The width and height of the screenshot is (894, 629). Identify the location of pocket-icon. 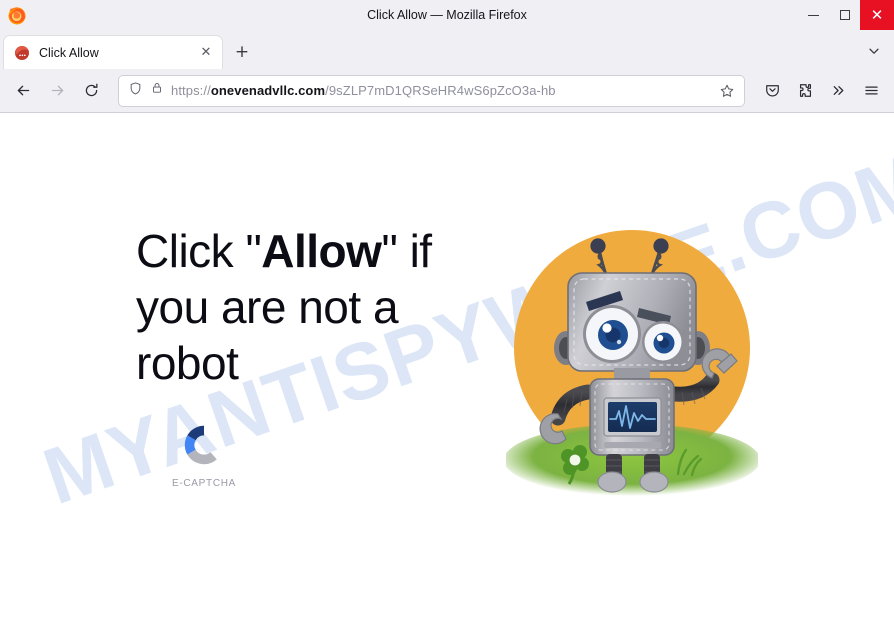
(772, 91).